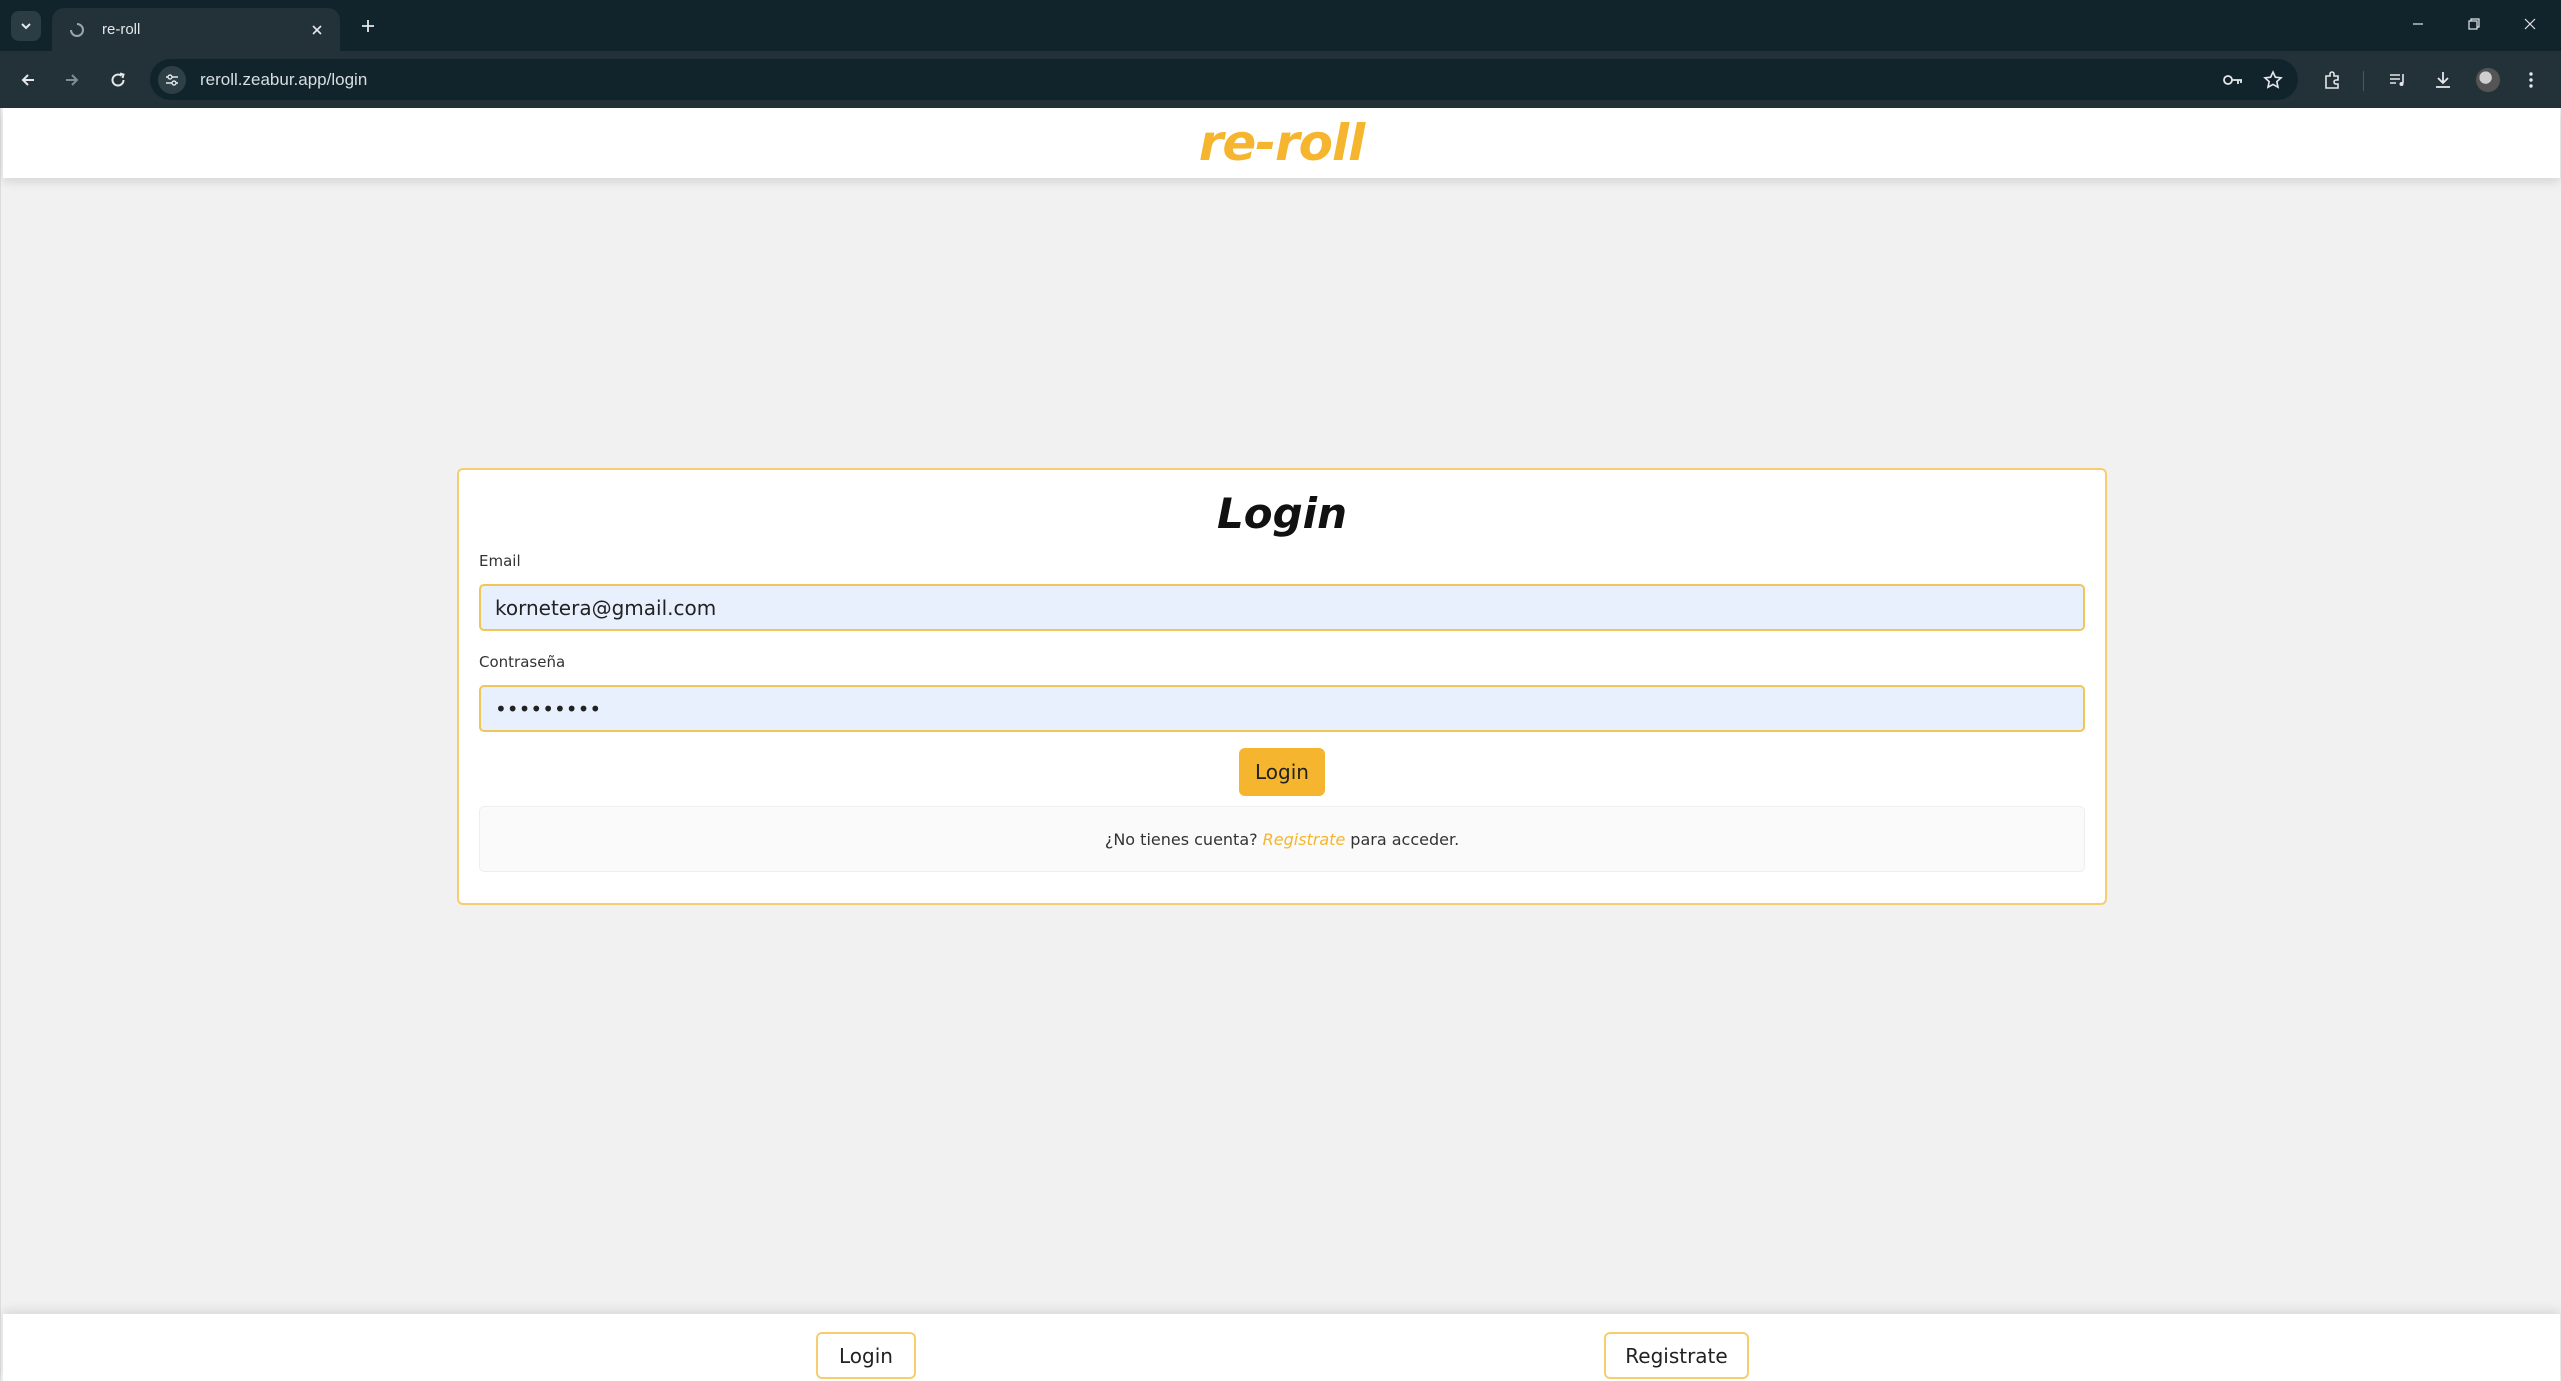  What do you see at coordinates (77, 30) in the screenshot?
I see `loading-icon` at bounding box center [77, 30].